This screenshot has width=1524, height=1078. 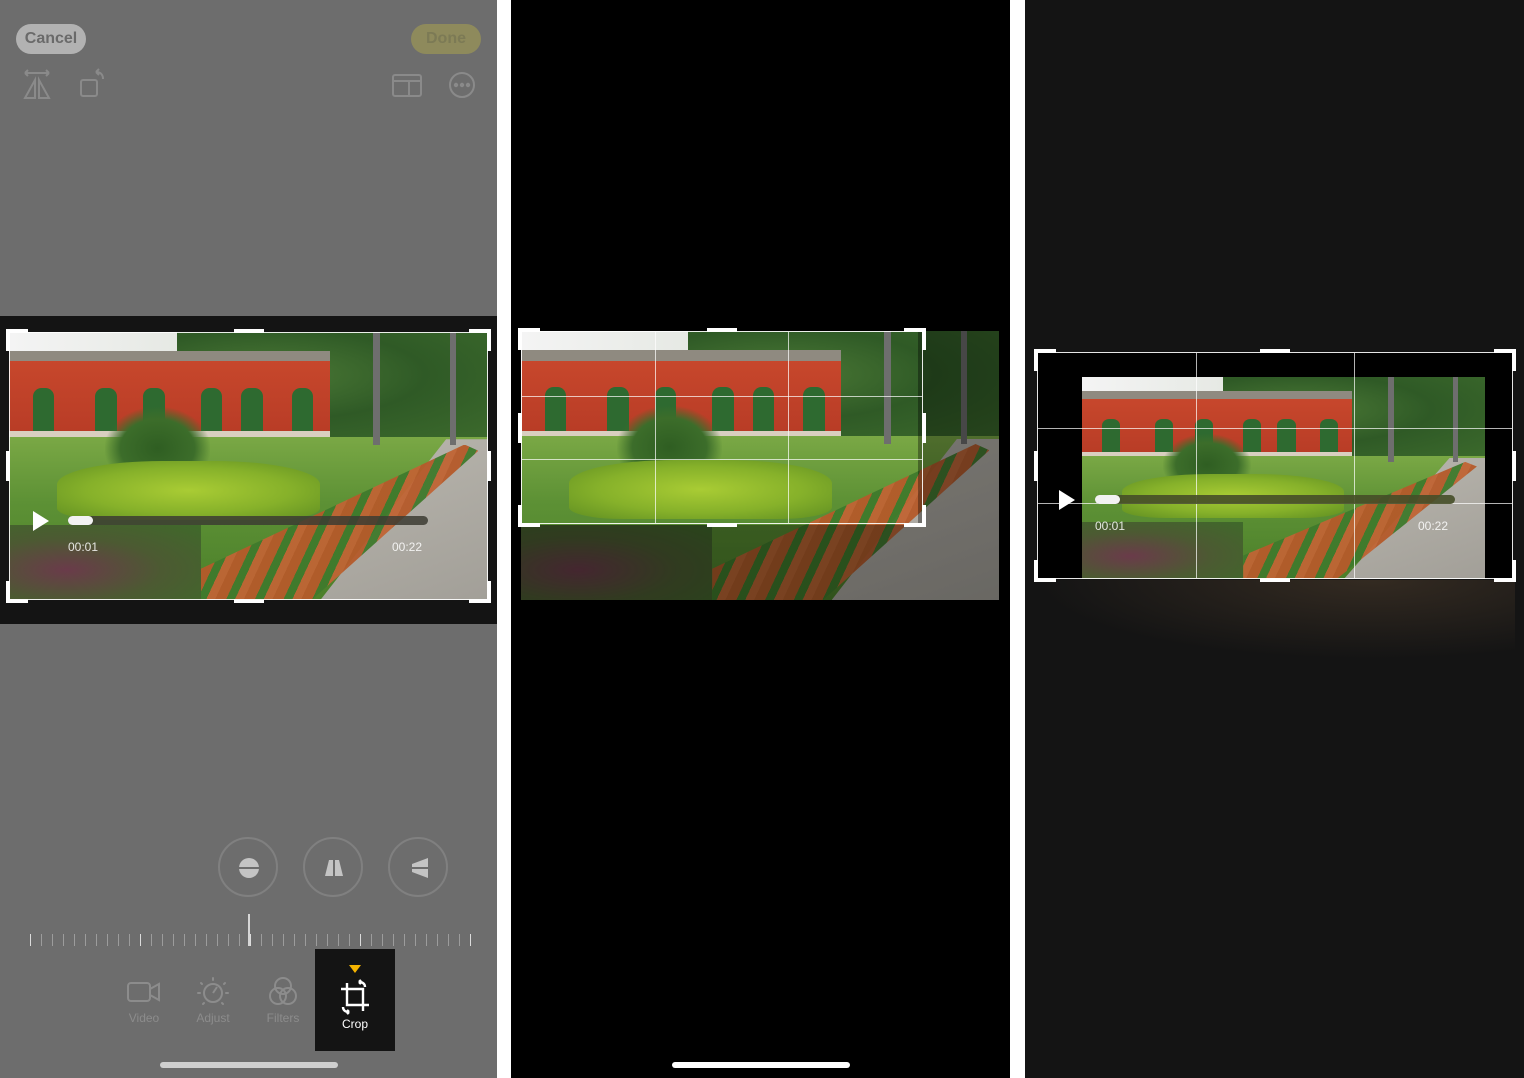 I want to click on horizontal-perspective-icon, so click(x=419, y=868).